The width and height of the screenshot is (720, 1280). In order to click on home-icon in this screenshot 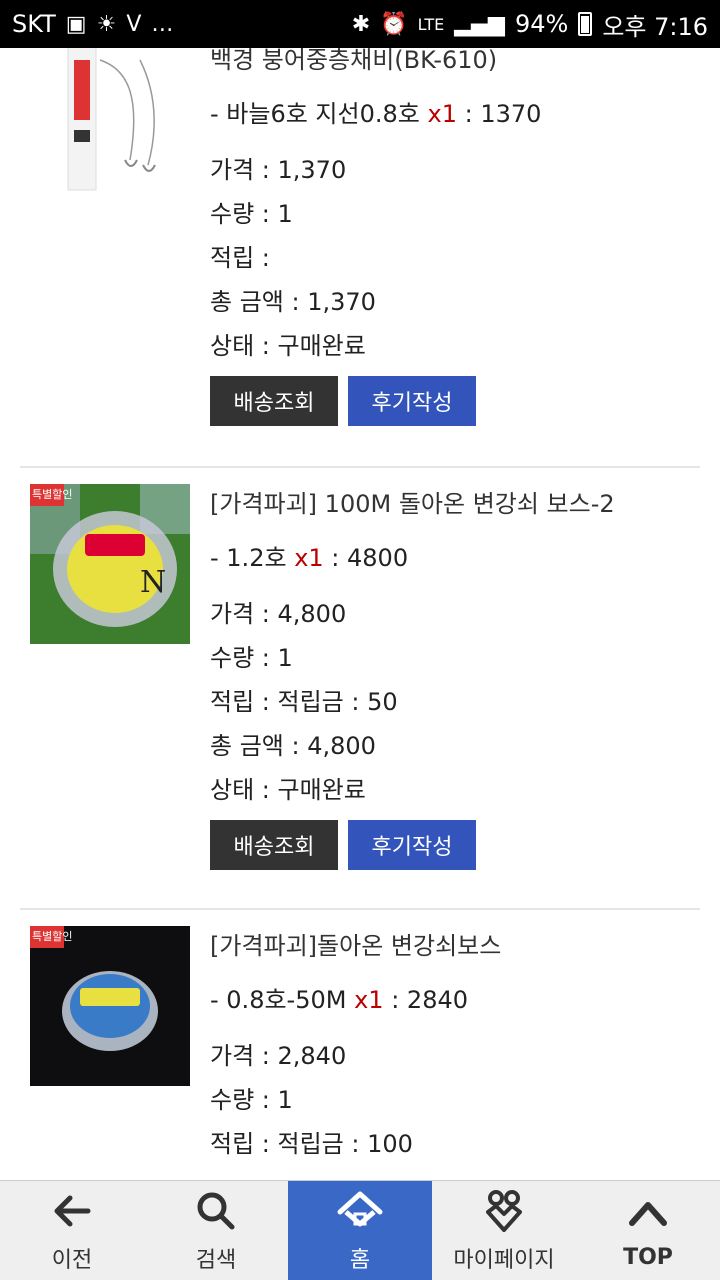, I will do `click(360, 1208)`.